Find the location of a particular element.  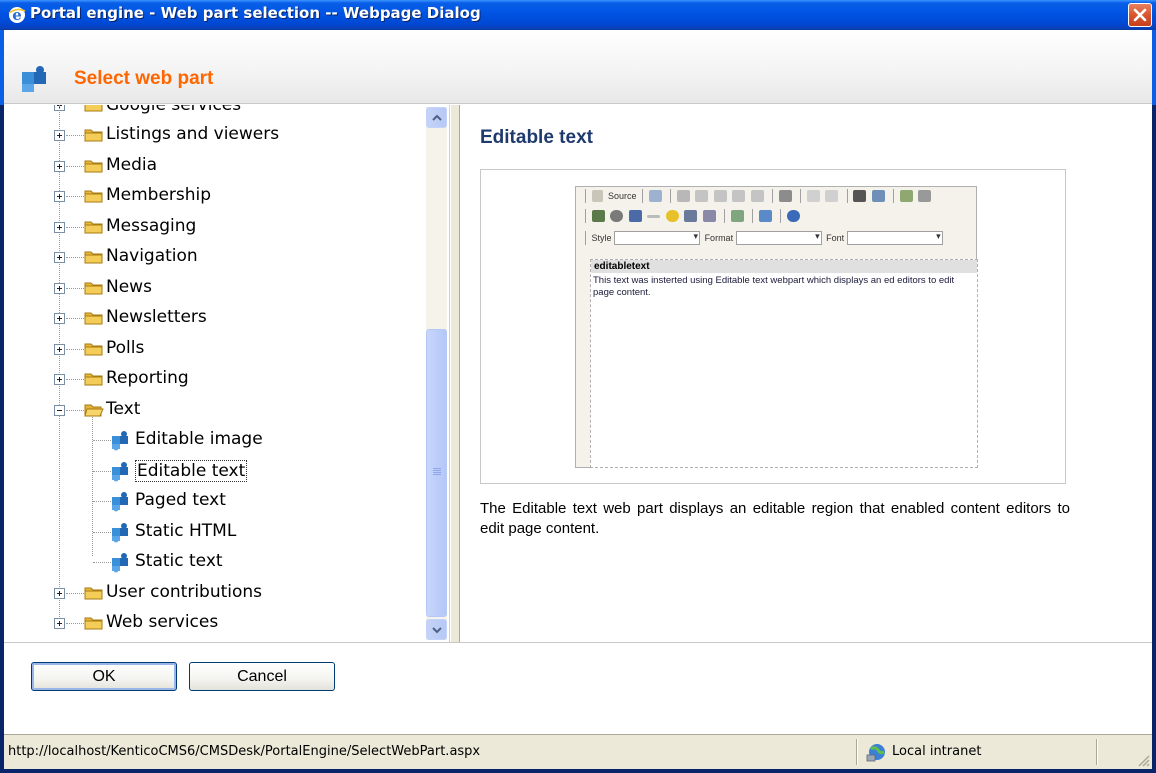

dialog-footer: OK Cancel is located at coordinates (578, 688).